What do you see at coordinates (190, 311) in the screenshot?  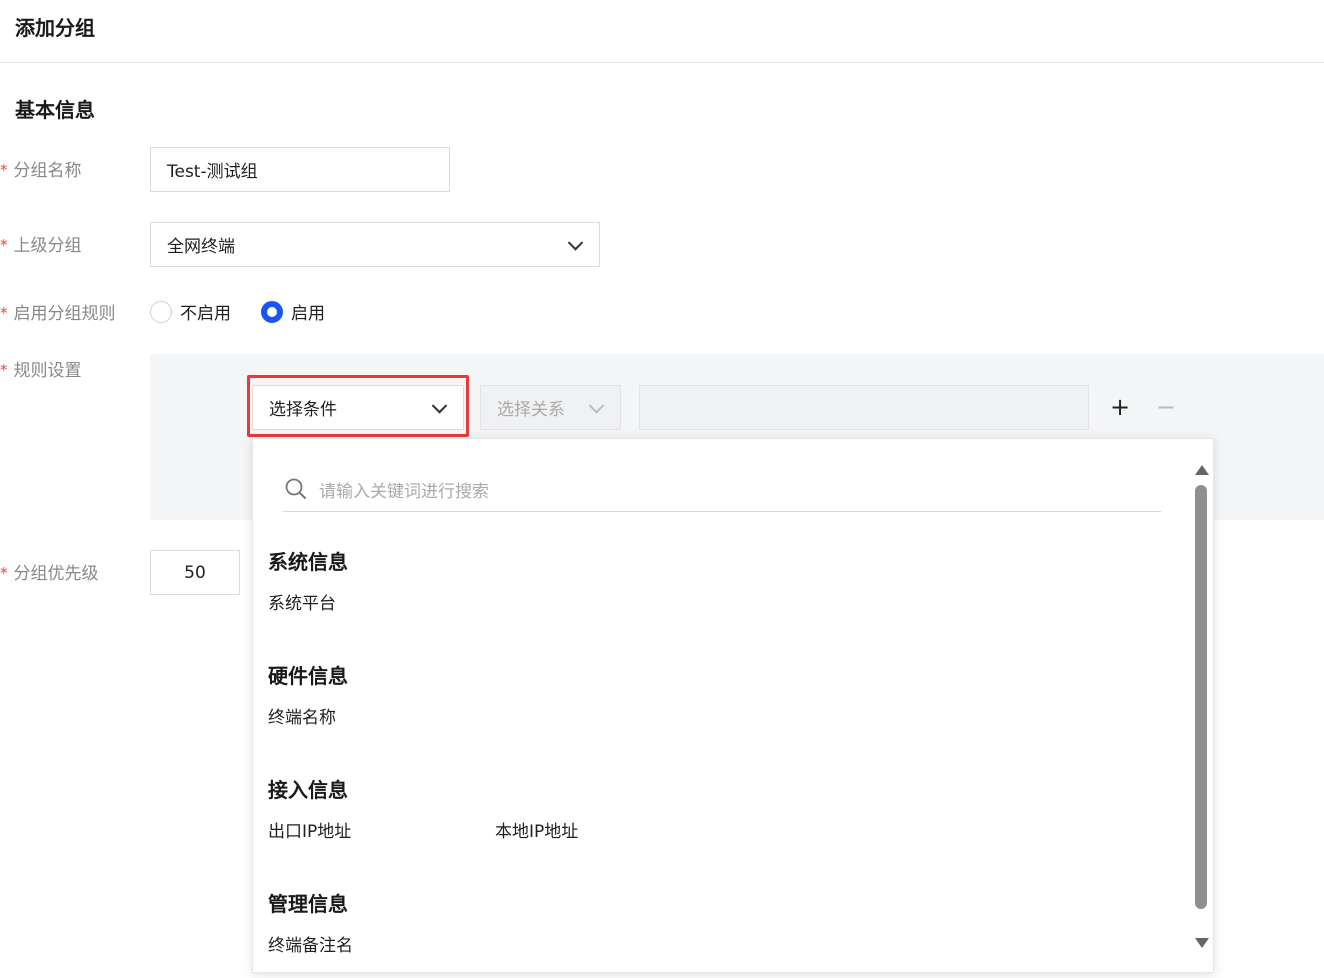 I see `radio-disable: 不启用` at bounding box center [190, 311].